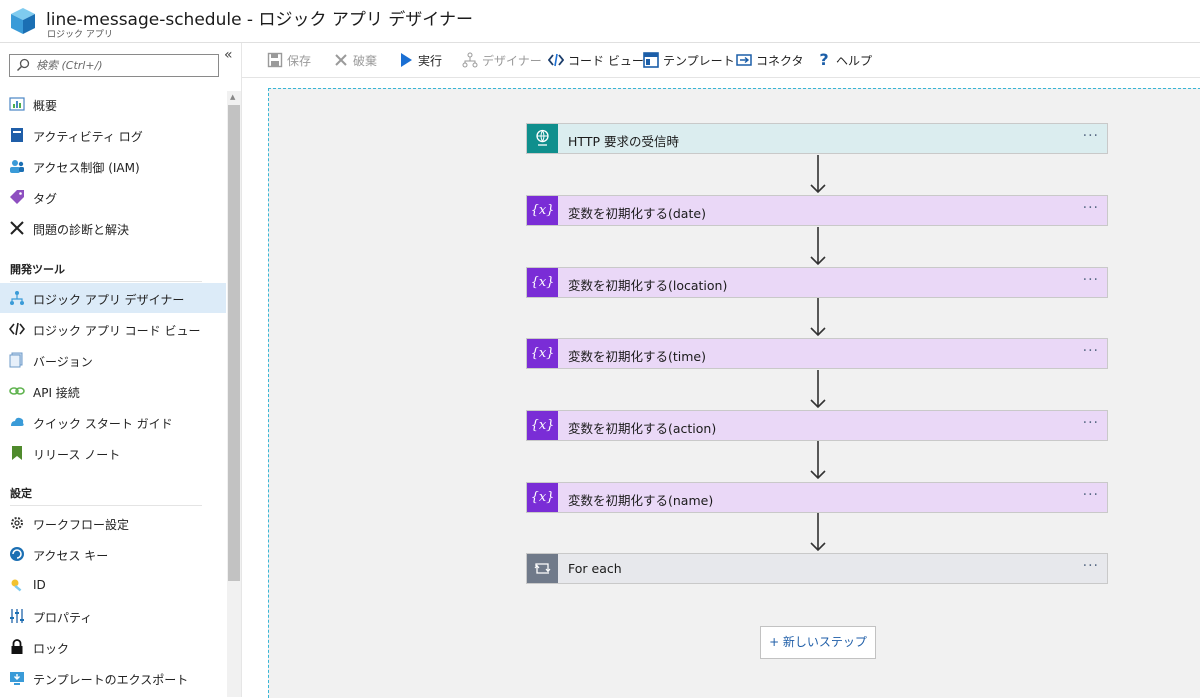 The height and width of the screenshot is (698, 1200). What do you see at coordinates (21, 493) in the screenshot?
I see `section-settings: 設定` at bounding box center [21, 493].